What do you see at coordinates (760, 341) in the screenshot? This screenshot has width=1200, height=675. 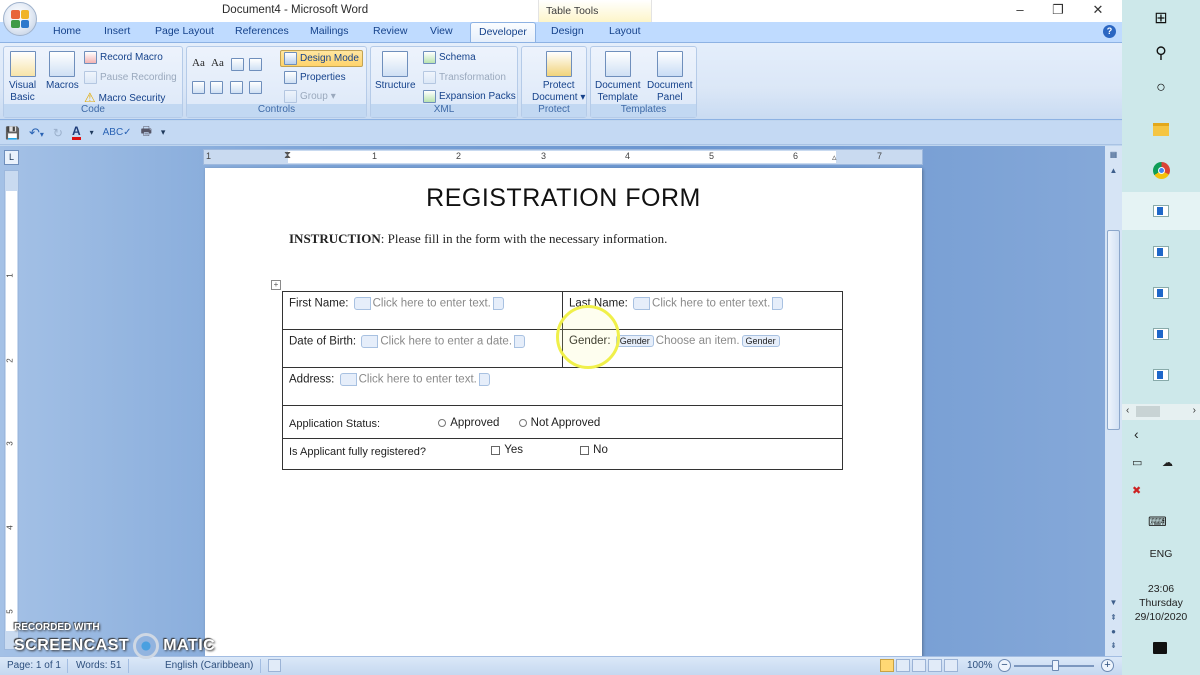 I see `gender-end-tag: Gender` at bounding box center [760, 341].